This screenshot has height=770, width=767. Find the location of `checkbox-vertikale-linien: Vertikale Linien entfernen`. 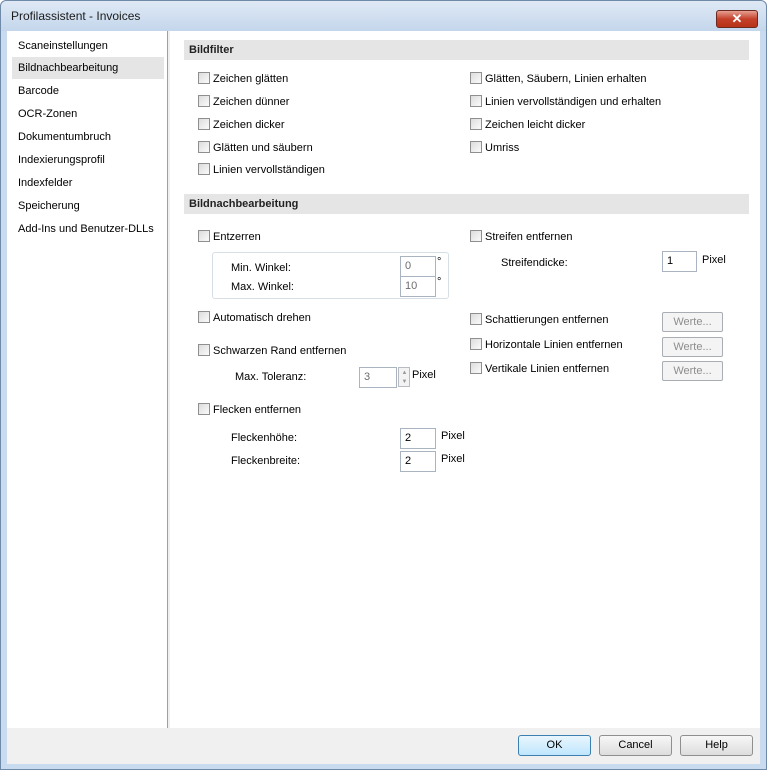

checkbox-vertikale-linien: Vertikale Linien entfernen is located at coordinates (539, 370).